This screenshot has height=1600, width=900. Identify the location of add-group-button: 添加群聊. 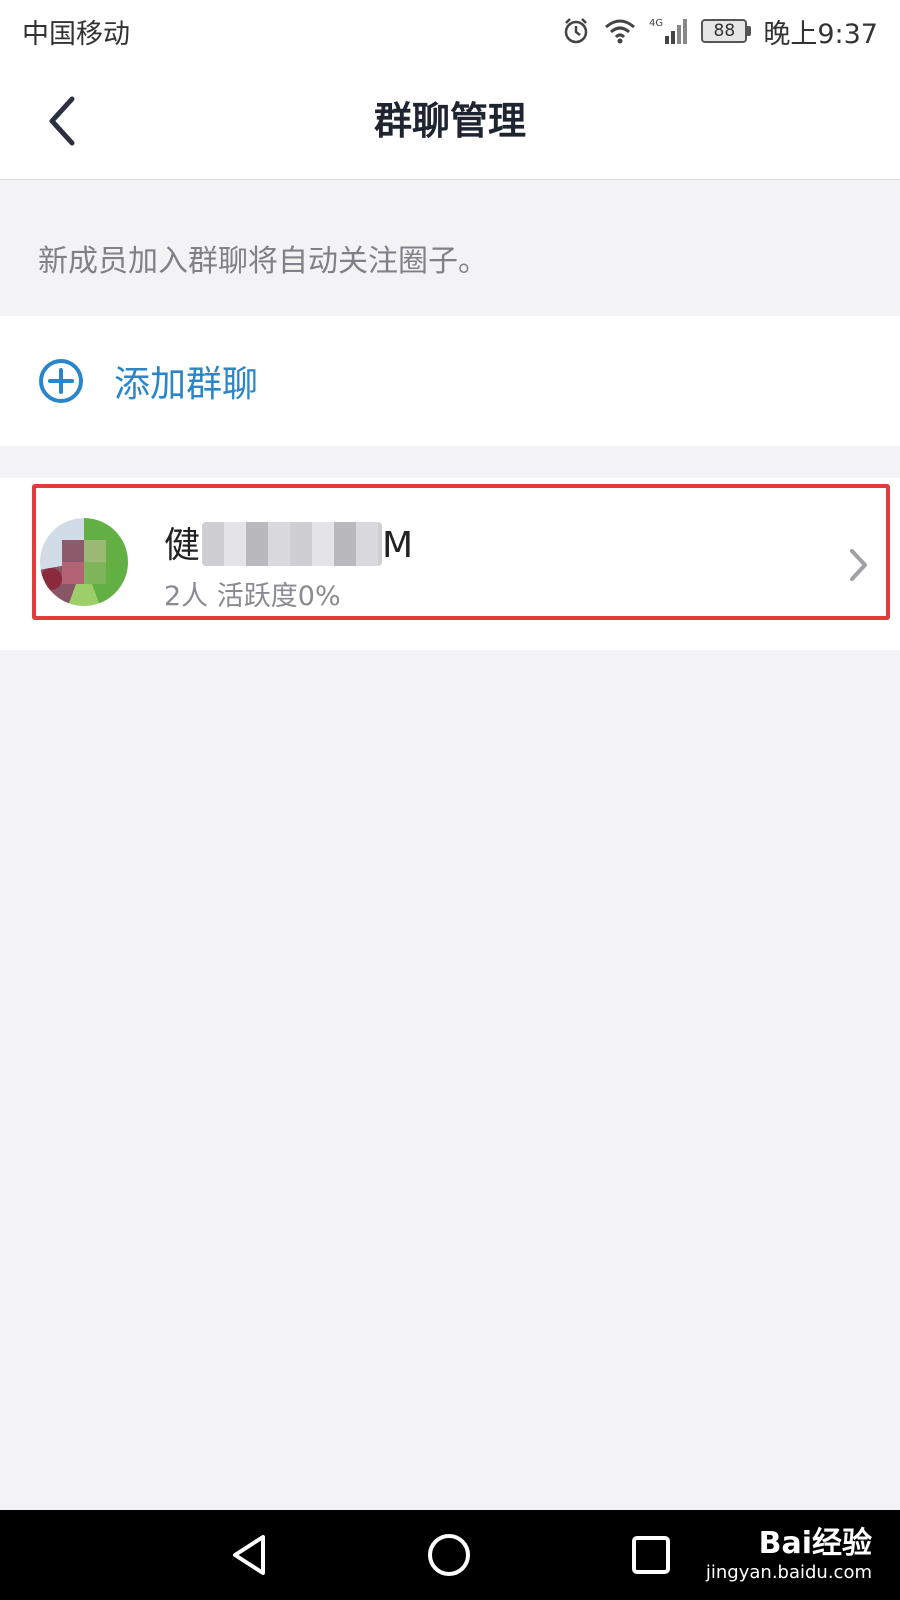
(450, 381).